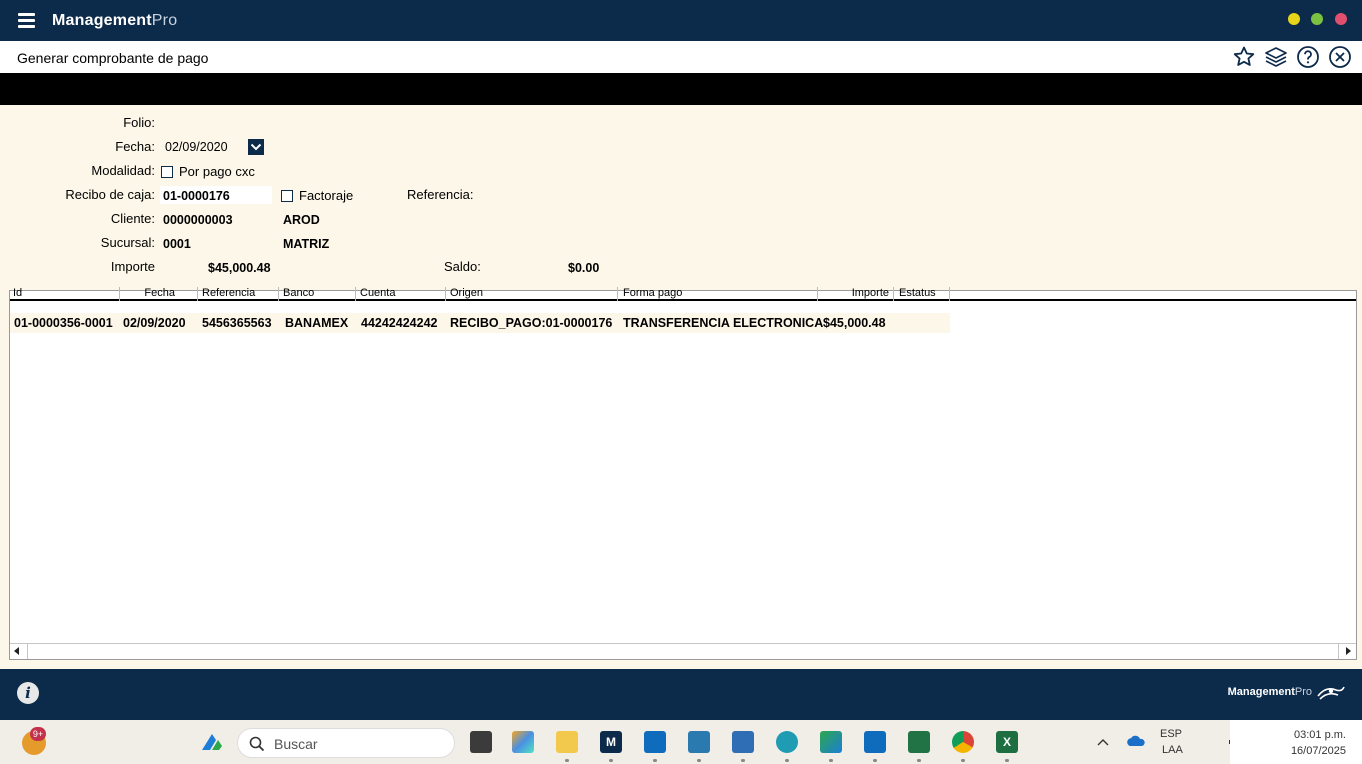 This screenshot has height=764, width=1362. Describe the element at coordinates (875, 742) in the screenshot. I see `mail-icon` at that location.